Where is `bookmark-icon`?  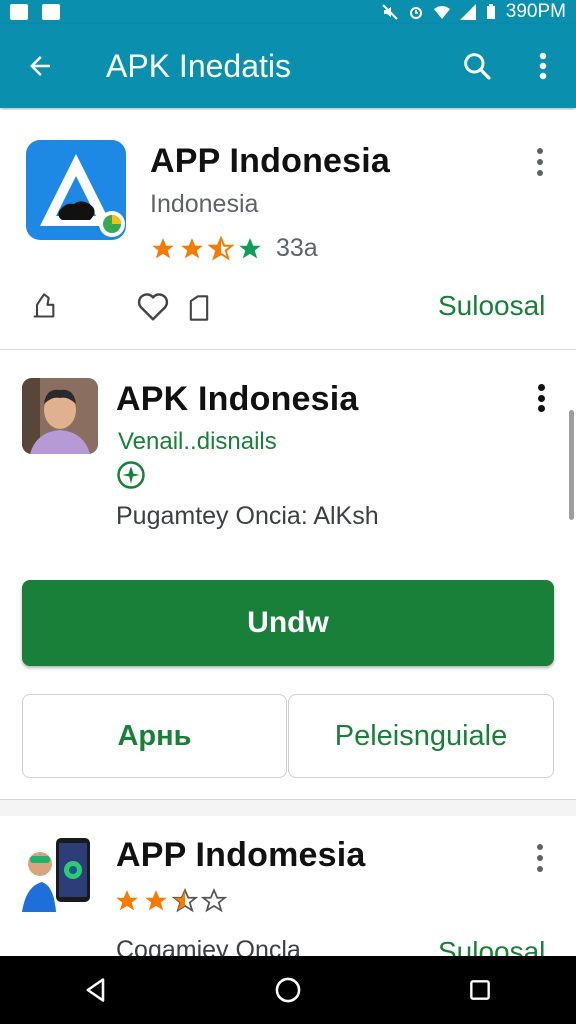 bookmark-icon is located at coordinates (199, 308).